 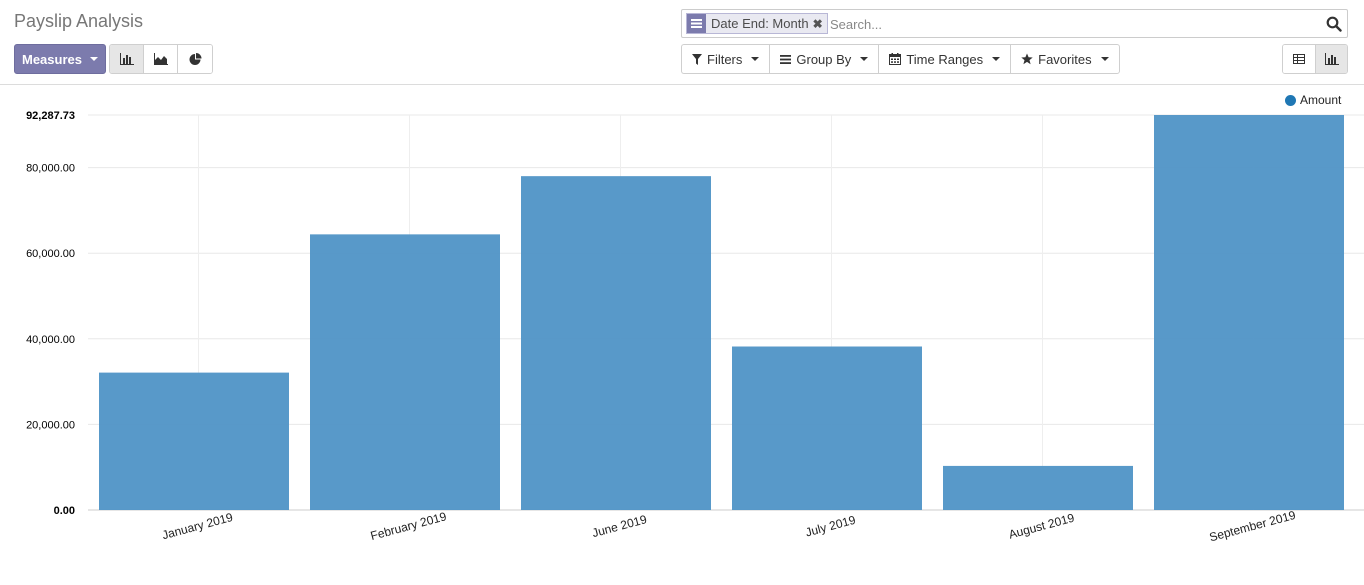 I want to click on search-facet: Date End: Month ✖, so click(x=757, y=23).